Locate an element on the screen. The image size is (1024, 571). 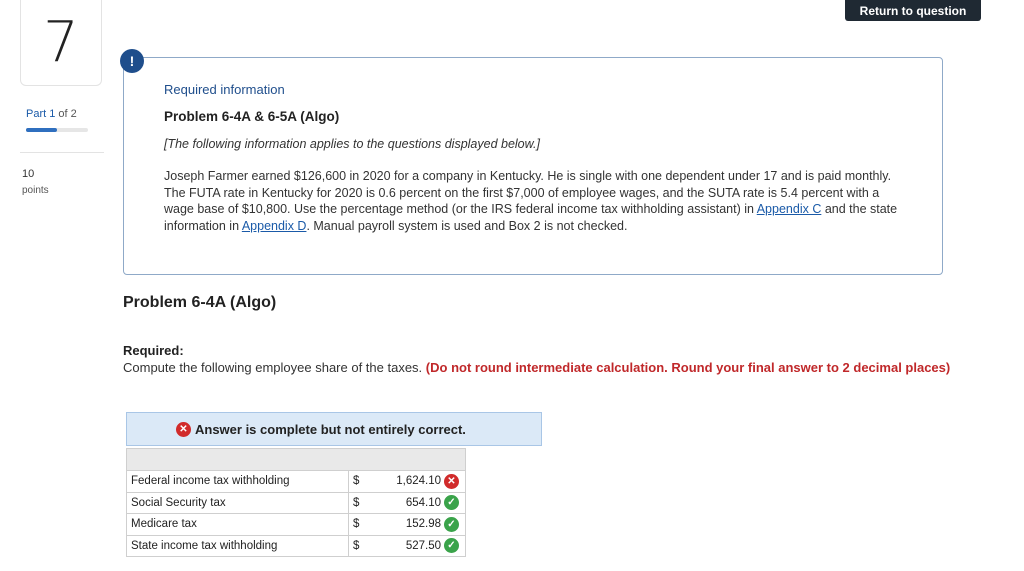
answer-cell: 654.10 ✓ is located at coordinates (413, 503).